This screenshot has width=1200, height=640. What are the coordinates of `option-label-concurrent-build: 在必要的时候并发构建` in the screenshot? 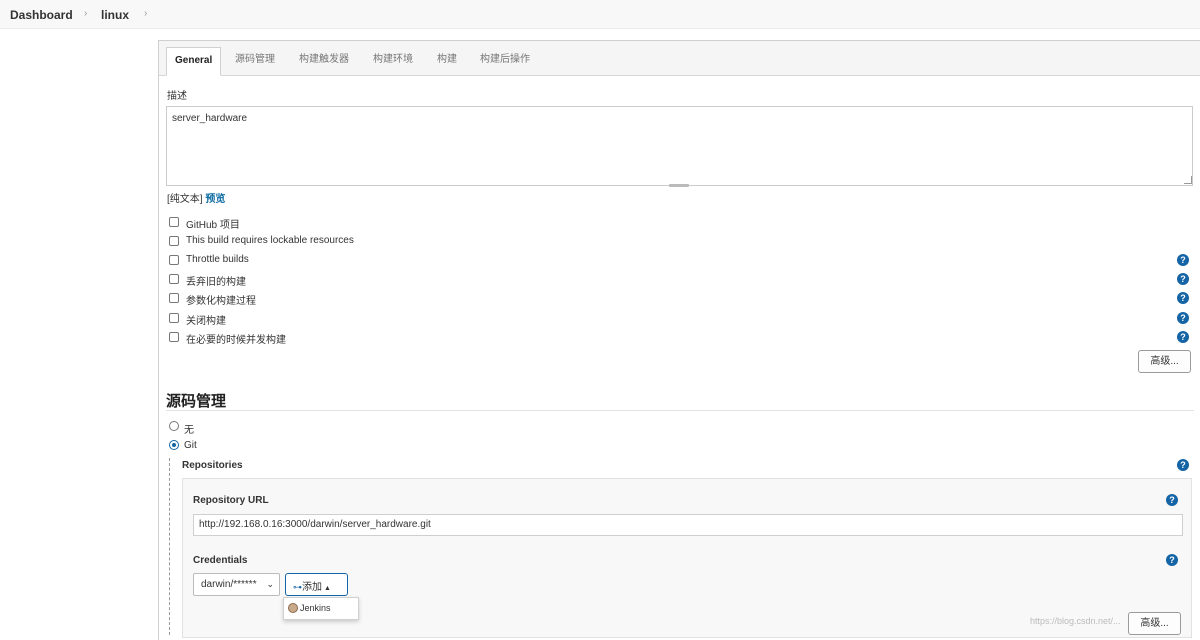 It's located at (236, 340).